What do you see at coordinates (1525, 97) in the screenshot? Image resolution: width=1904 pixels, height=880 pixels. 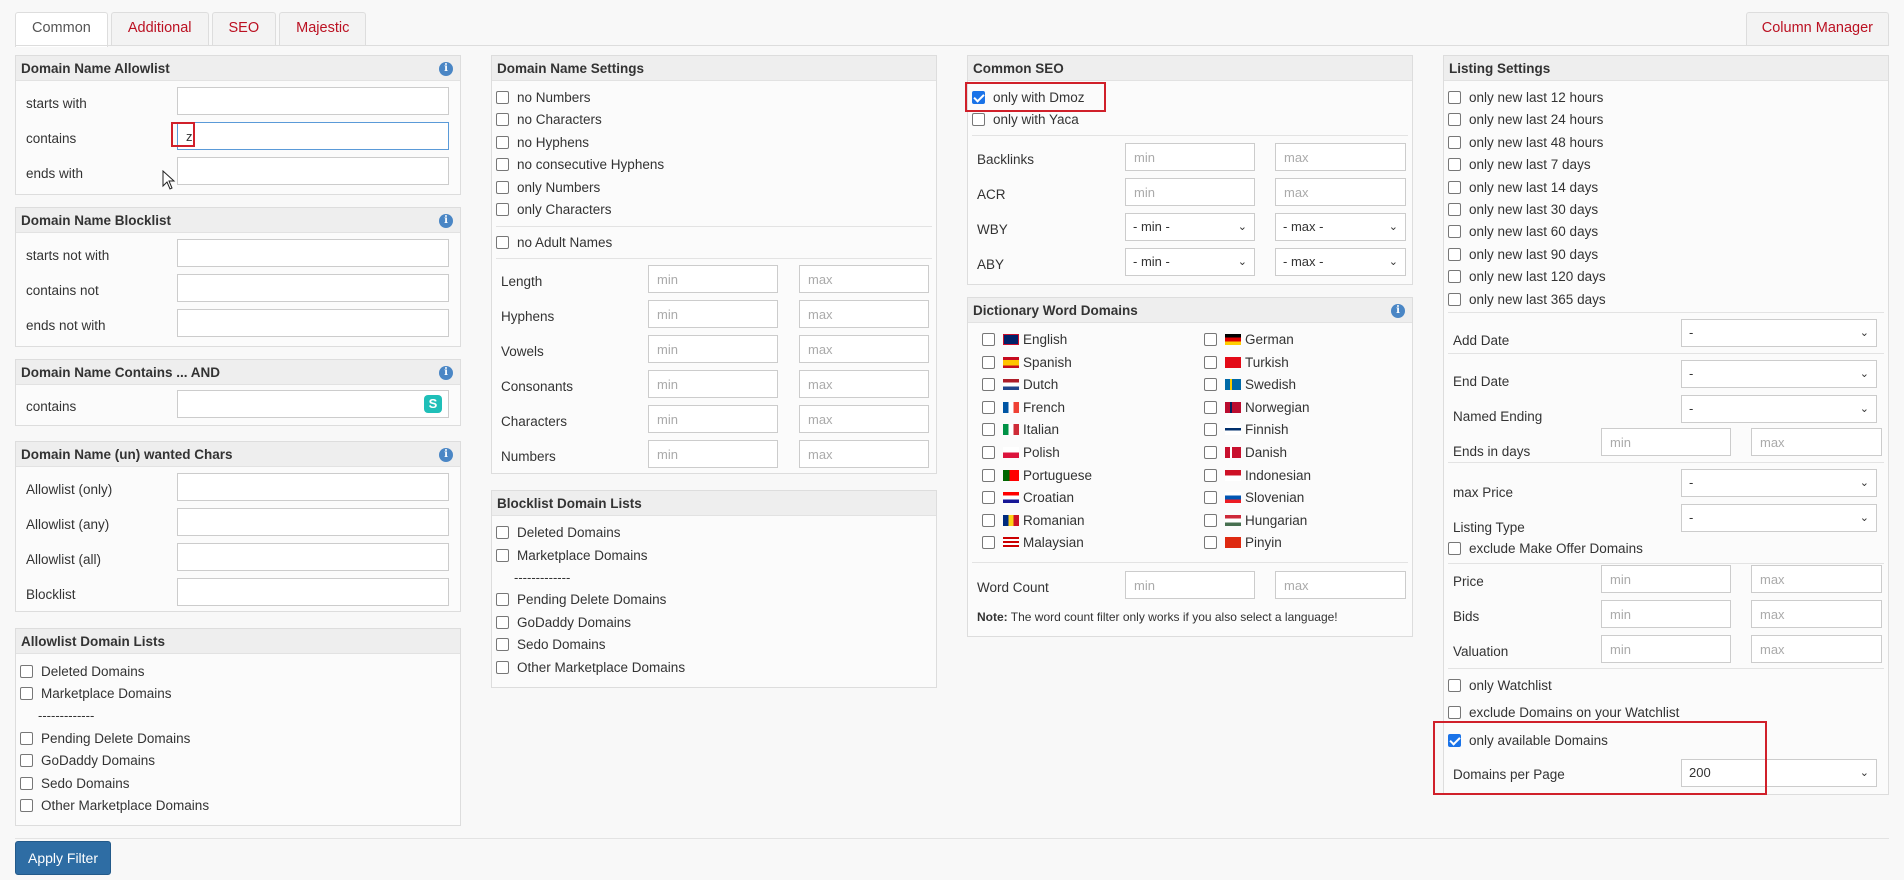 I see `period-checkbox: only new last 12 hours` at bounding box center [1525, 97].